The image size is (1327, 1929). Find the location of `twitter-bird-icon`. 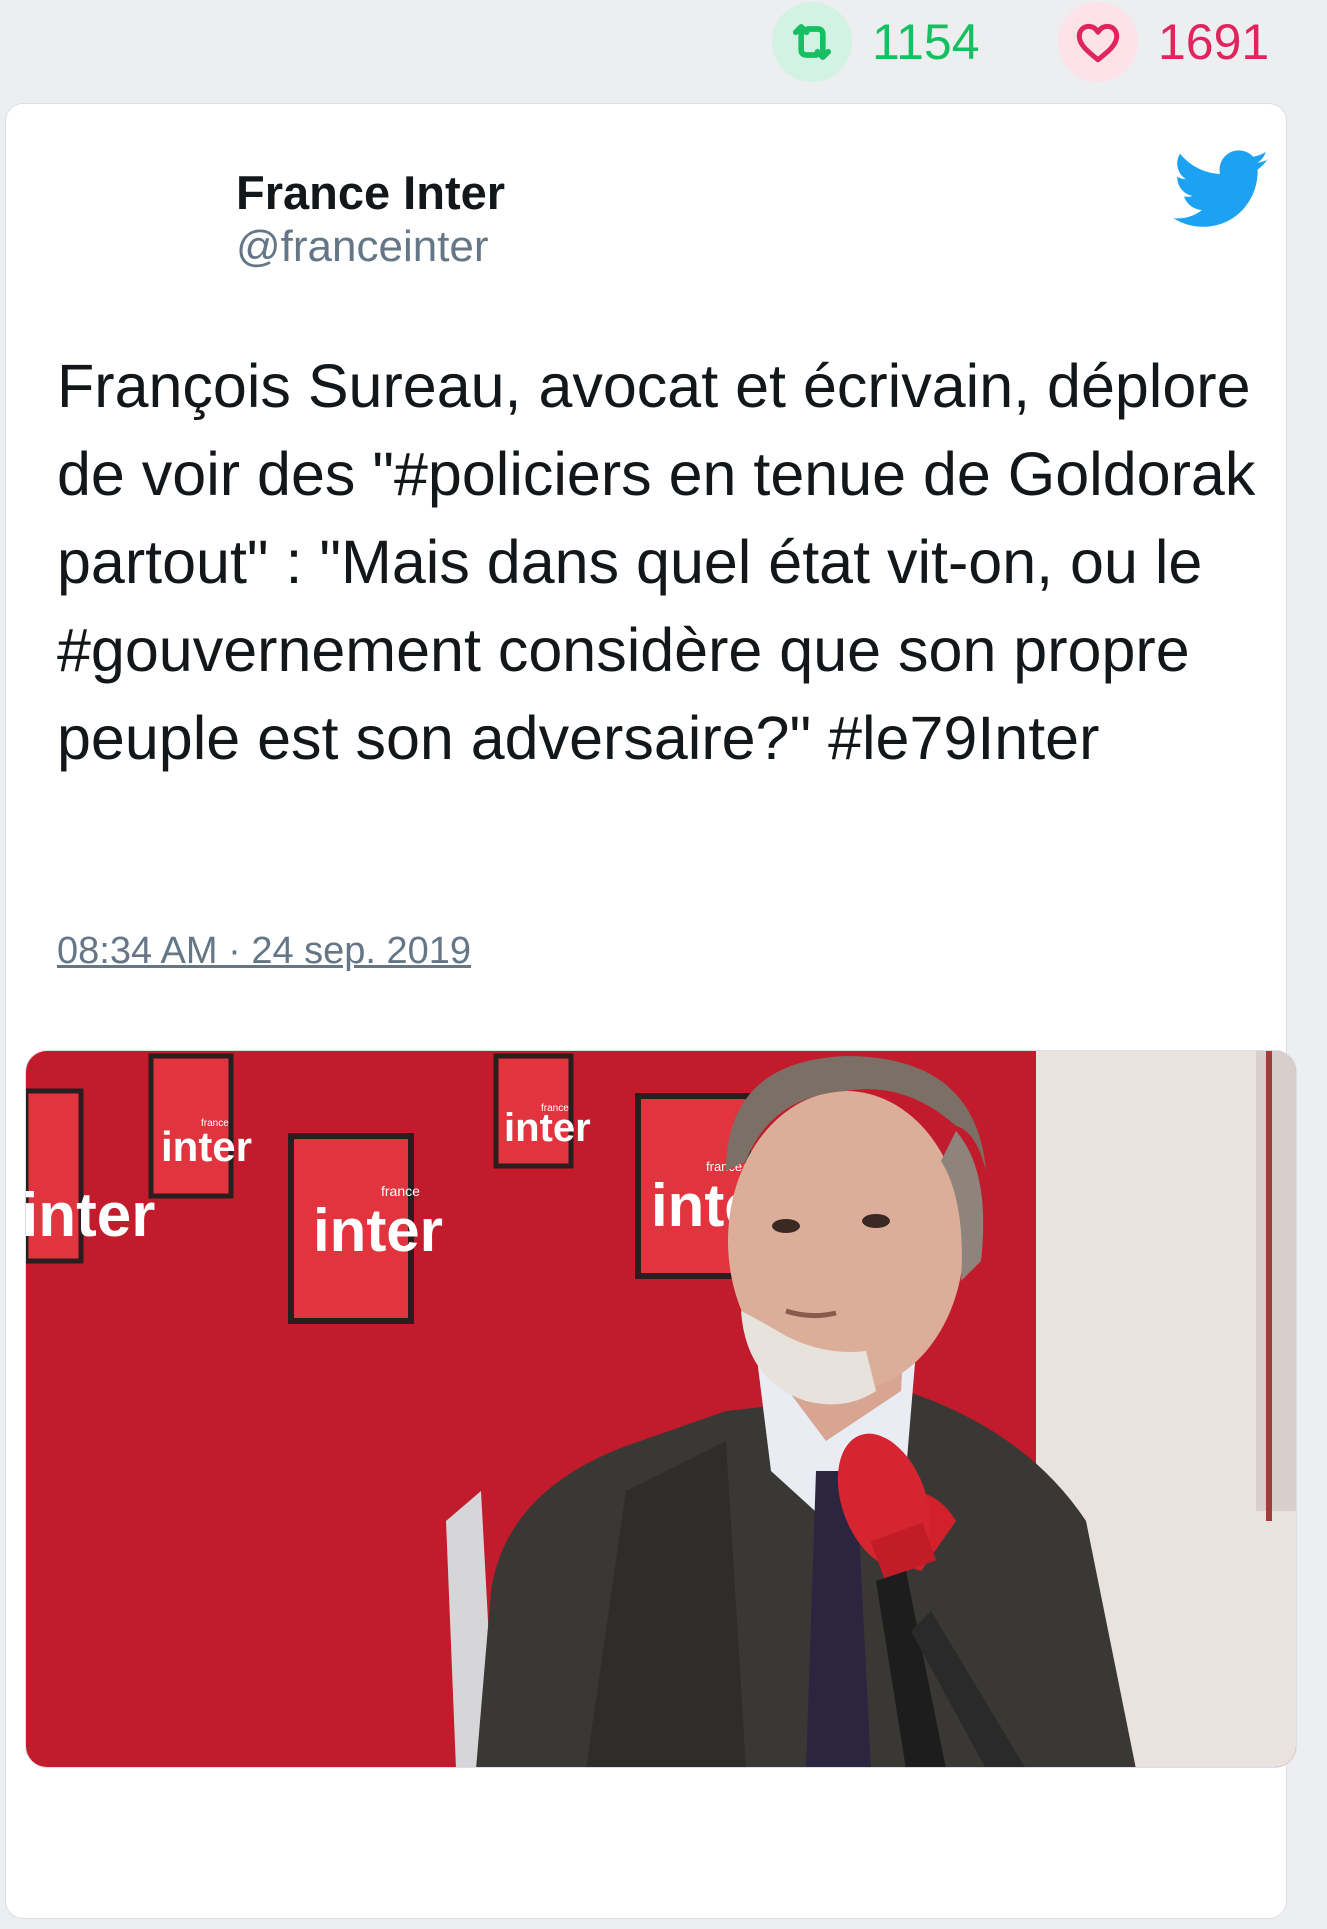

twitter-bird-icon is located at coordinates (1221, 190).